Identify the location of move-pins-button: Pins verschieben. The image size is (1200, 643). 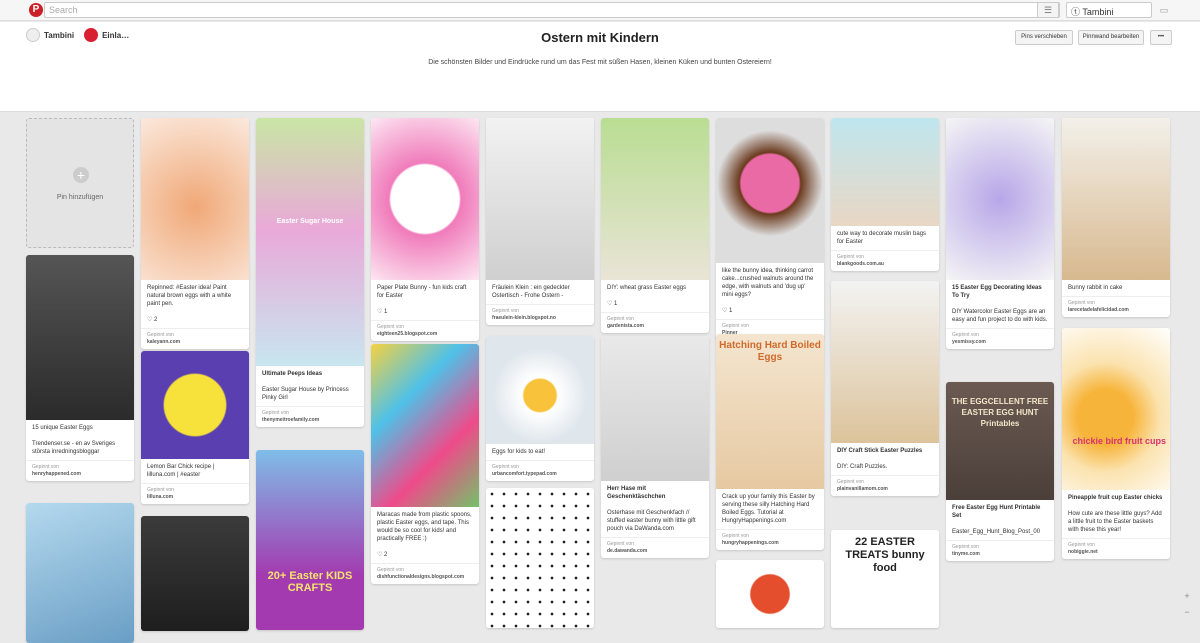
(1044, 37).